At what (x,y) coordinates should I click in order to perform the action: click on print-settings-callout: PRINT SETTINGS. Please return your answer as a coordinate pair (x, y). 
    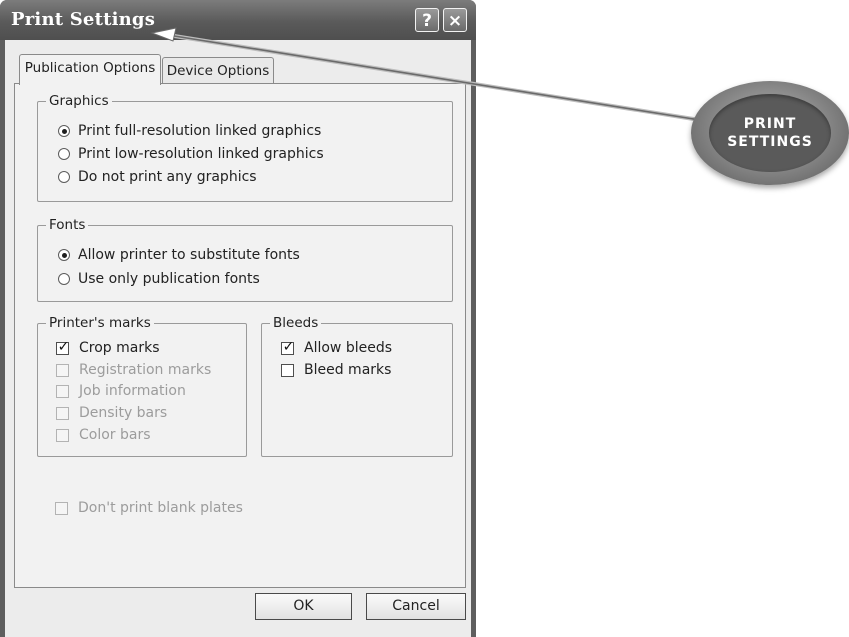
    Looking at the image, I should click on (770, 133).